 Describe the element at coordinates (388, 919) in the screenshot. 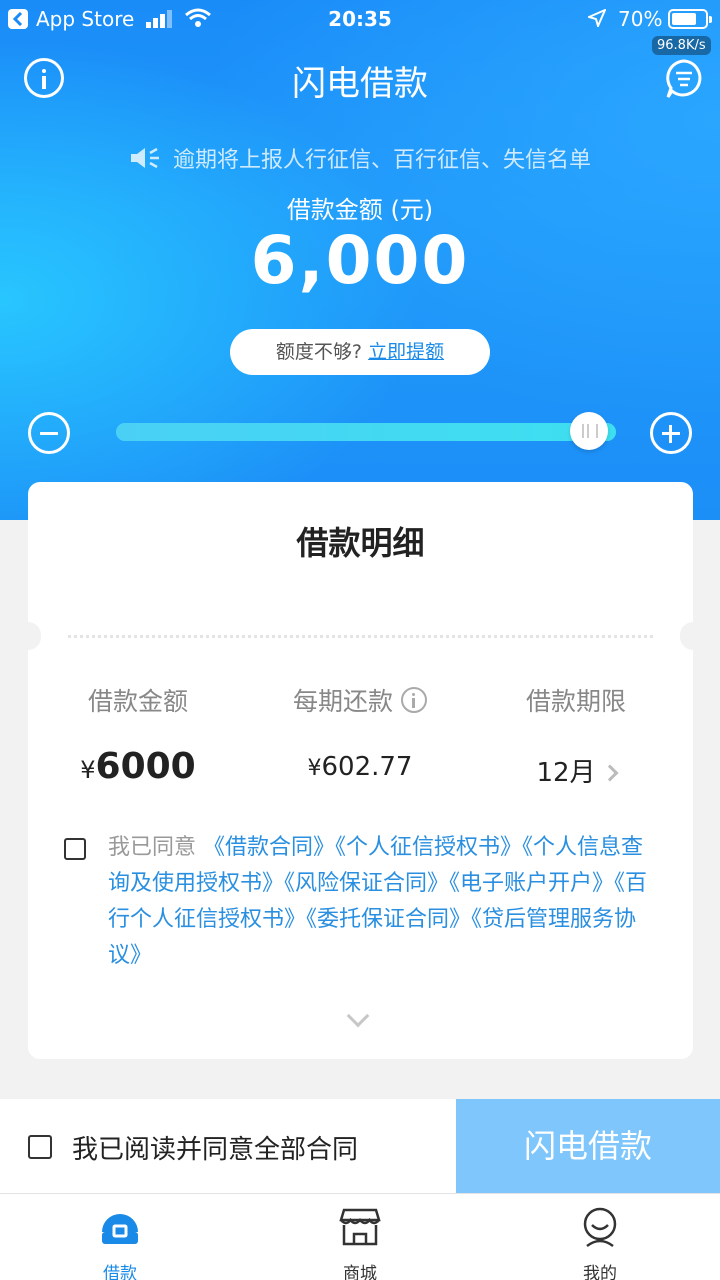

I see `doc-link: 《委托保证合同》` at that location.